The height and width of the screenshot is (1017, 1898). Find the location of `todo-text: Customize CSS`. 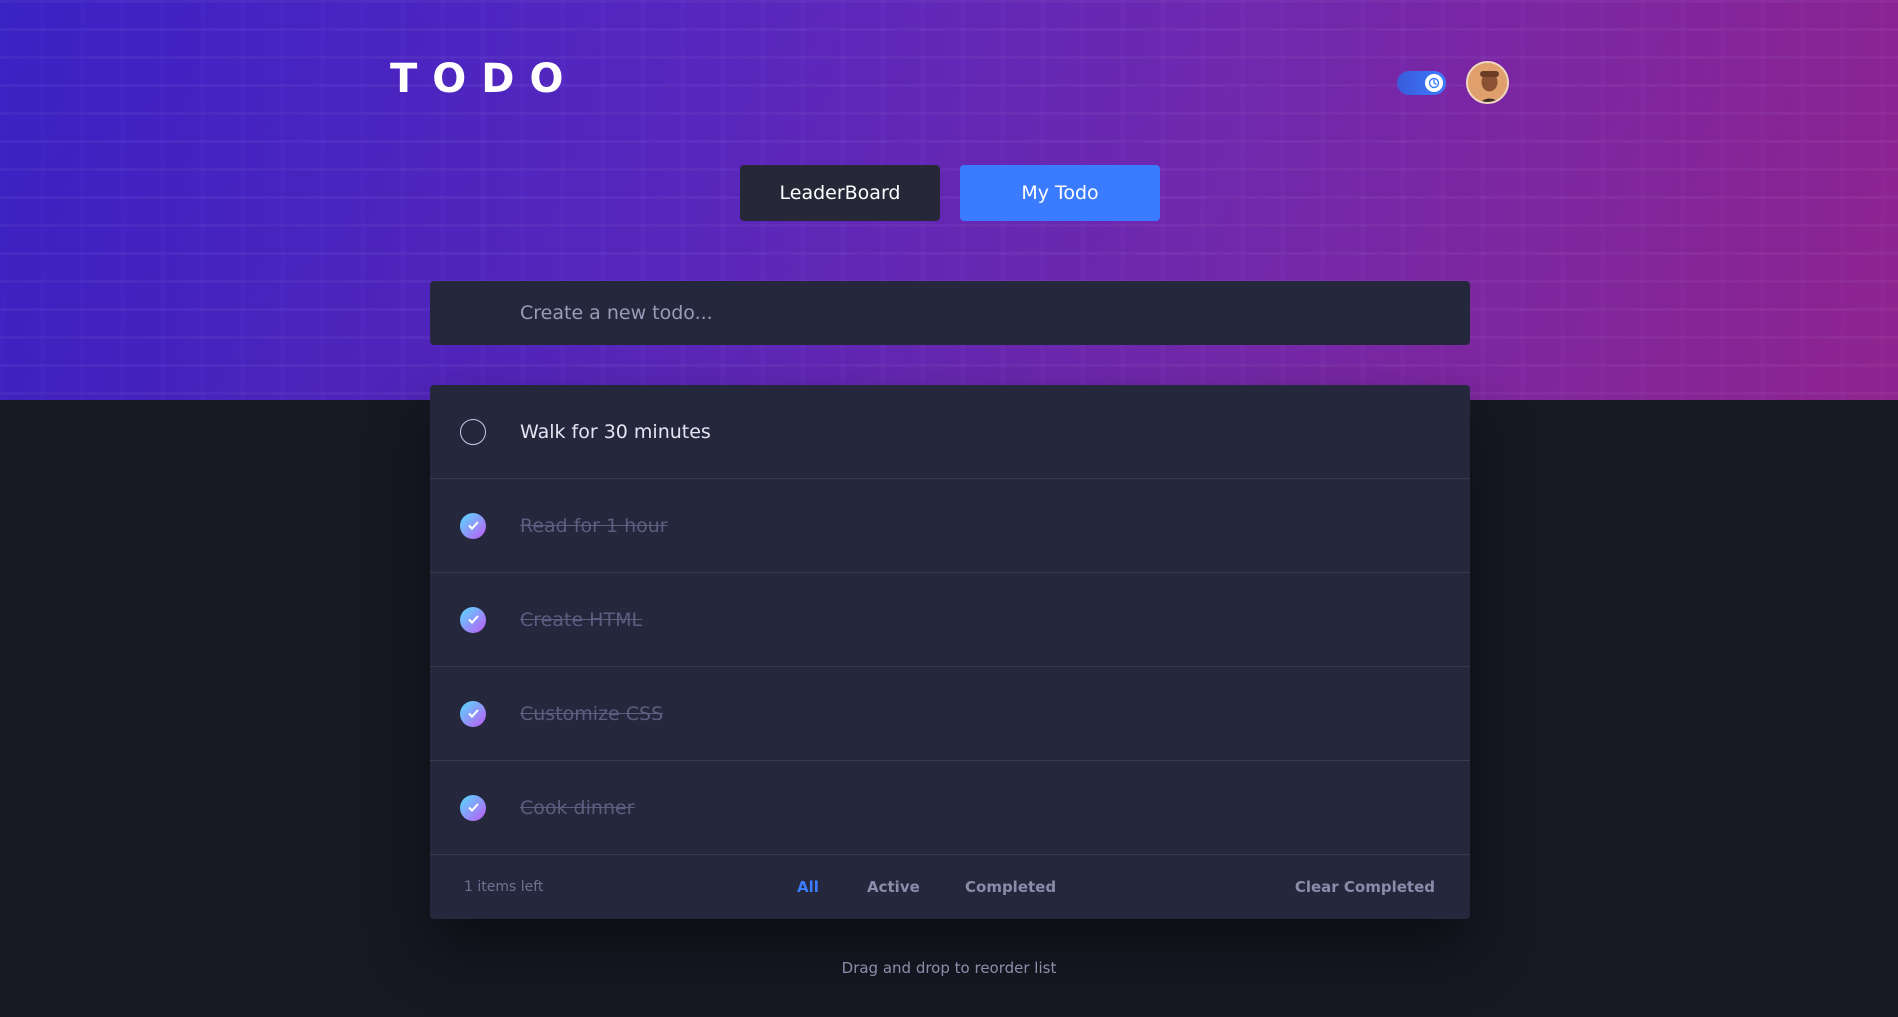

todo-text: Customize CSS is located at coordinates (592, 713).